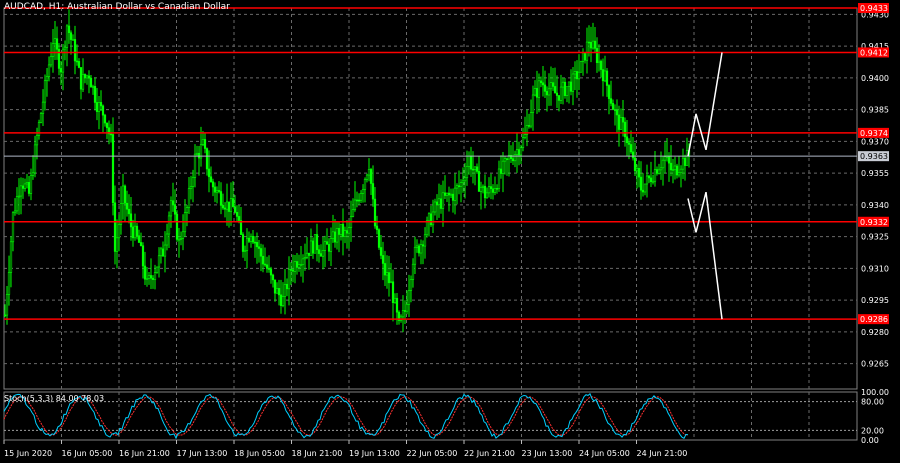  Describe the element at coordinates (259, 453) in the screenshot. I see `x-tick-label: 18 Jun 05:00` at that location.